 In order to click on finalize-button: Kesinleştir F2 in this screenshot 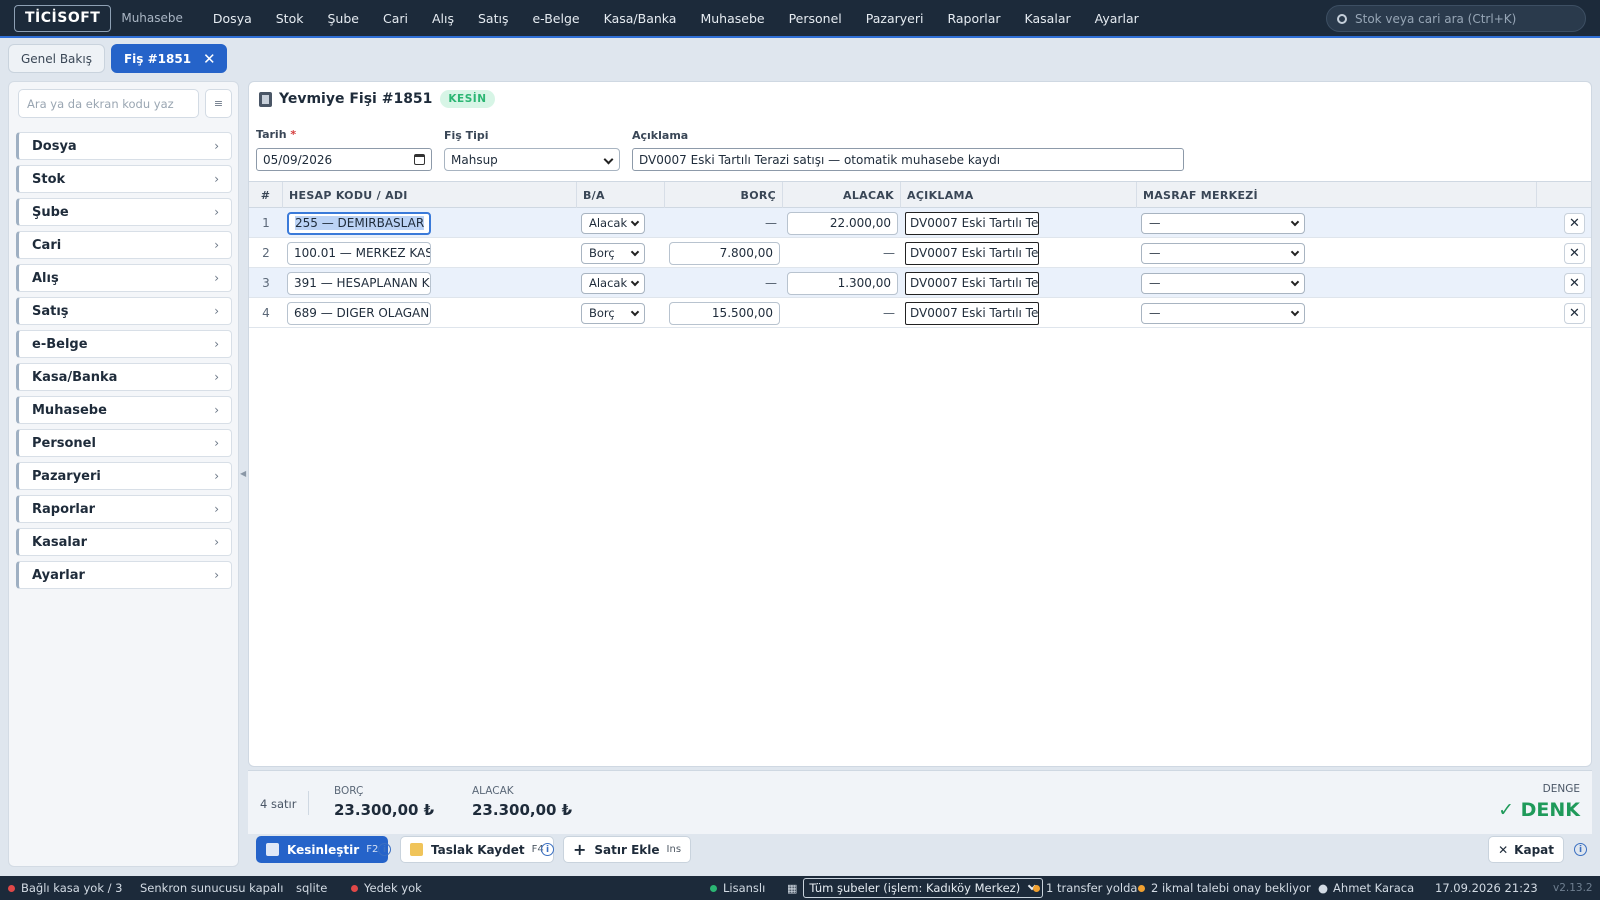, I will do `click(322, 849)`.